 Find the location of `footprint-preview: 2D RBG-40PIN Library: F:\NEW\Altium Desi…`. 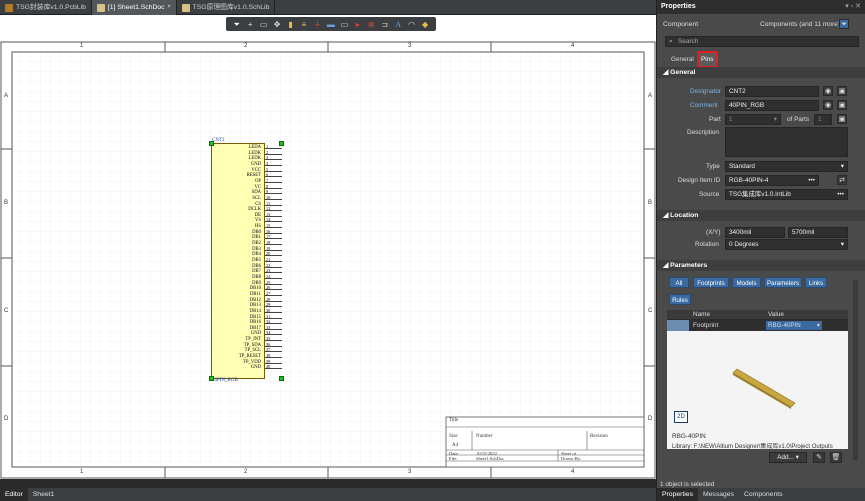

footprint-preview: 2D RBG-40PIN Library: F:\NEW\Altium Desi… is located at coordinates (757, 390).